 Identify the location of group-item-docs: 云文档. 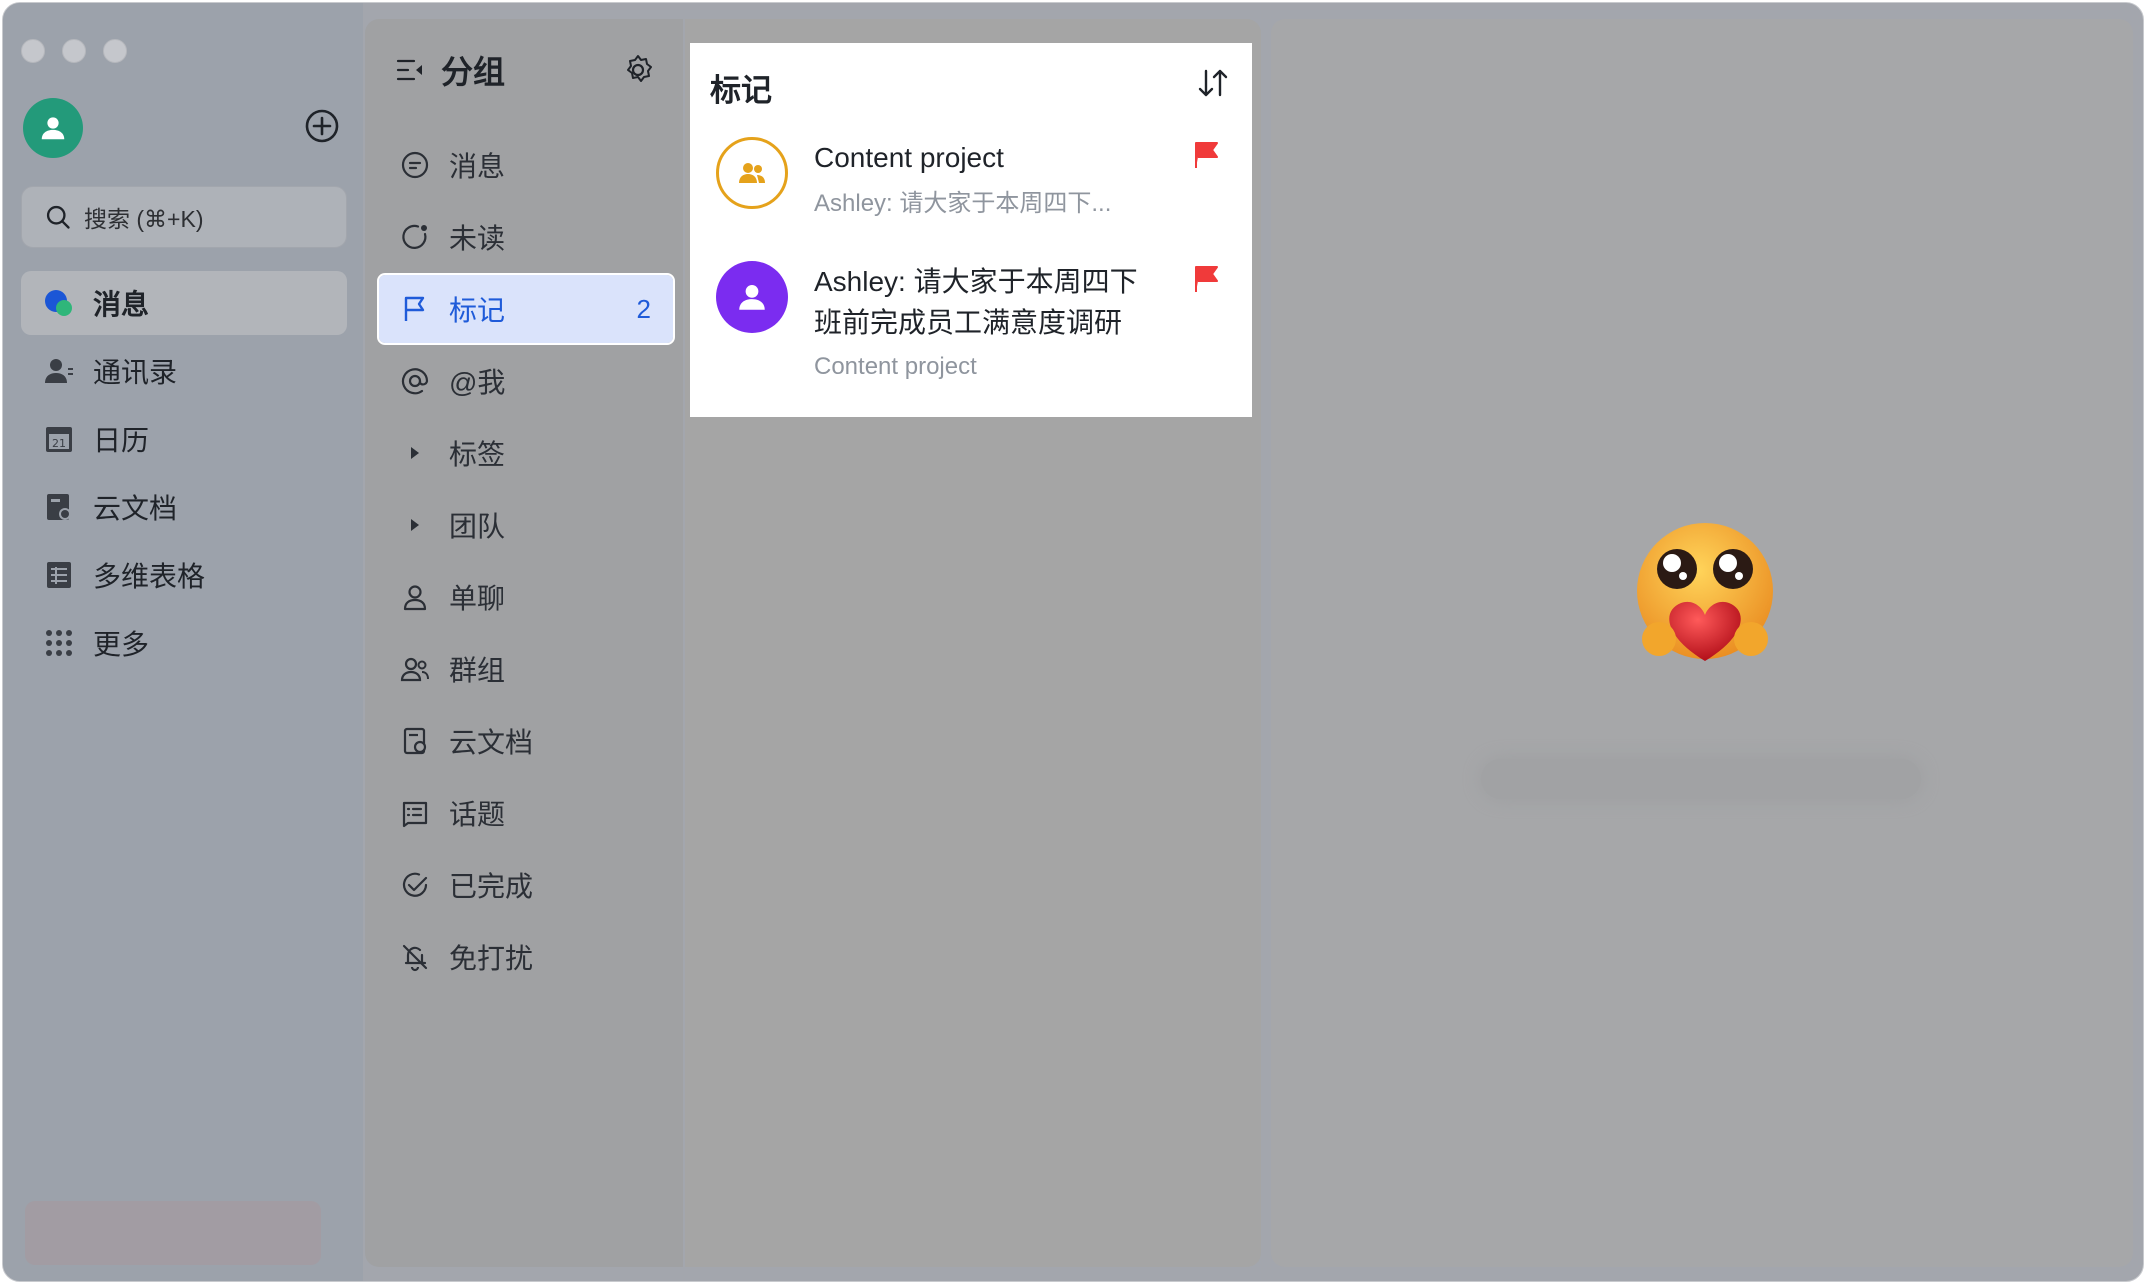
(526, 741).